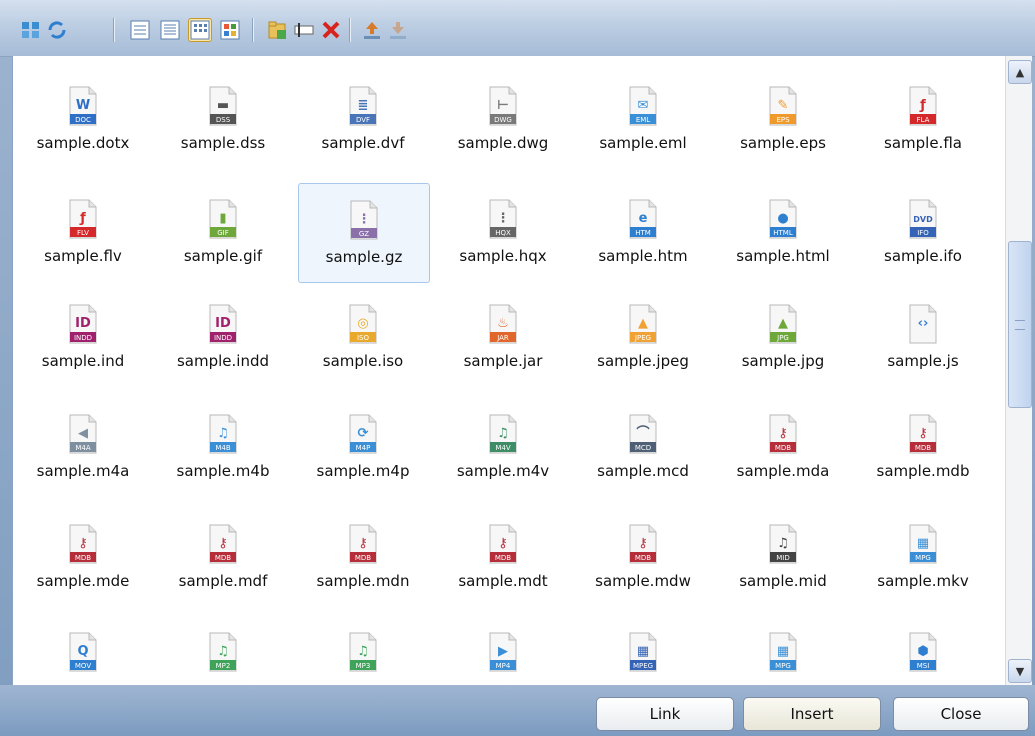  Describe the element at coordinates (643, 232) in the screenshot. I see `file-item: e HTM sample.htm` at that location.